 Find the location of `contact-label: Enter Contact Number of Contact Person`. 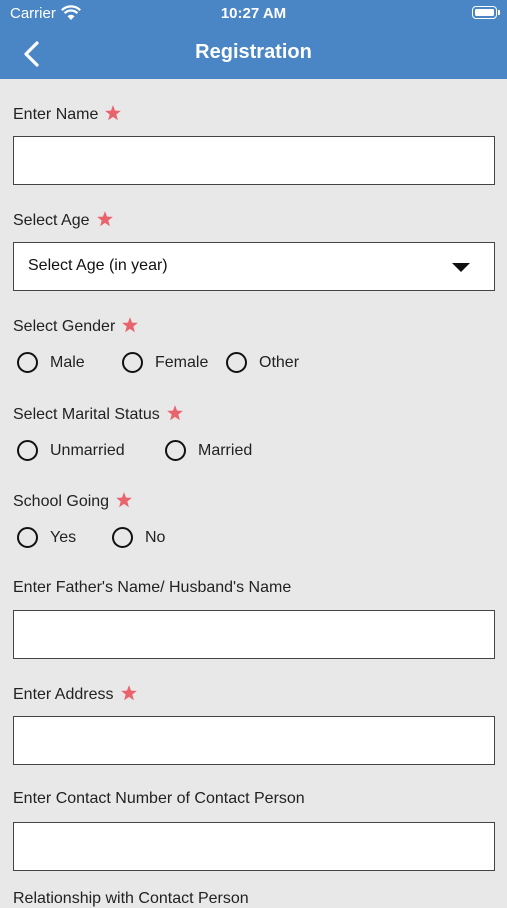

contact-label: Enter Contact Number of Contact Person is located at coordinates (159, 799).